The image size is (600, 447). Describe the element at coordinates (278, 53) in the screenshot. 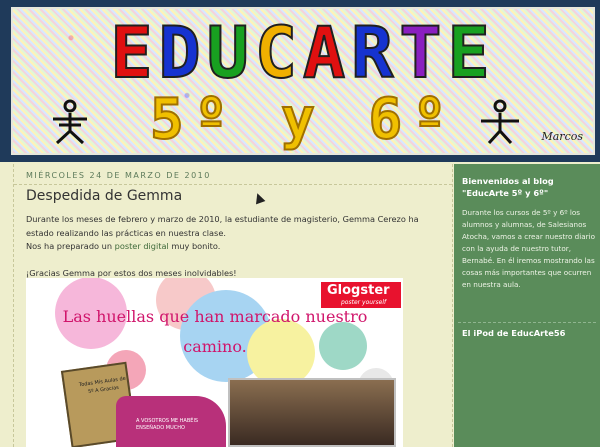

I see `header-letter: C` at that location.